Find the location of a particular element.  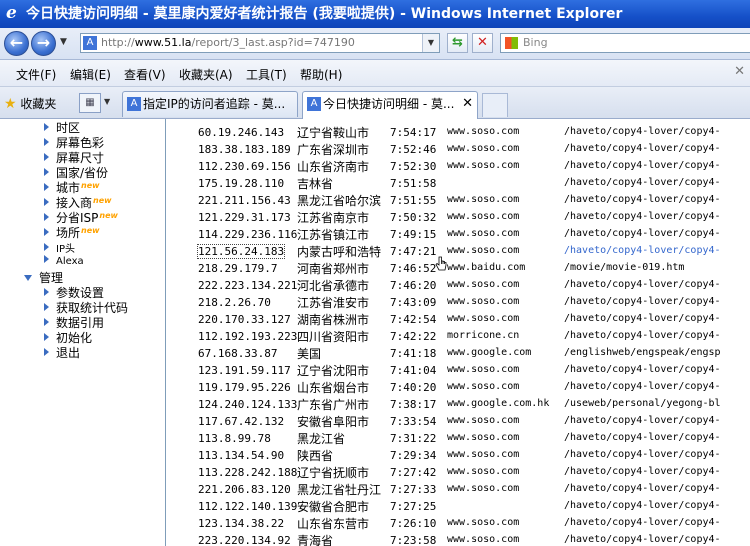

menu-edit: 编辑(E) is located at coordinates (90, 74).